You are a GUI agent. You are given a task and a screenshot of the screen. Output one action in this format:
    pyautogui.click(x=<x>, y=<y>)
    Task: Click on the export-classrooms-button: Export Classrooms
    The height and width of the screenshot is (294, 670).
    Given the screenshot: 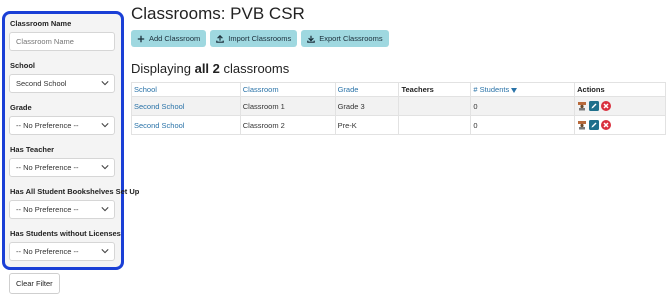 What is the action you would take?
    pyautogui.click(x=345, y=38)
    